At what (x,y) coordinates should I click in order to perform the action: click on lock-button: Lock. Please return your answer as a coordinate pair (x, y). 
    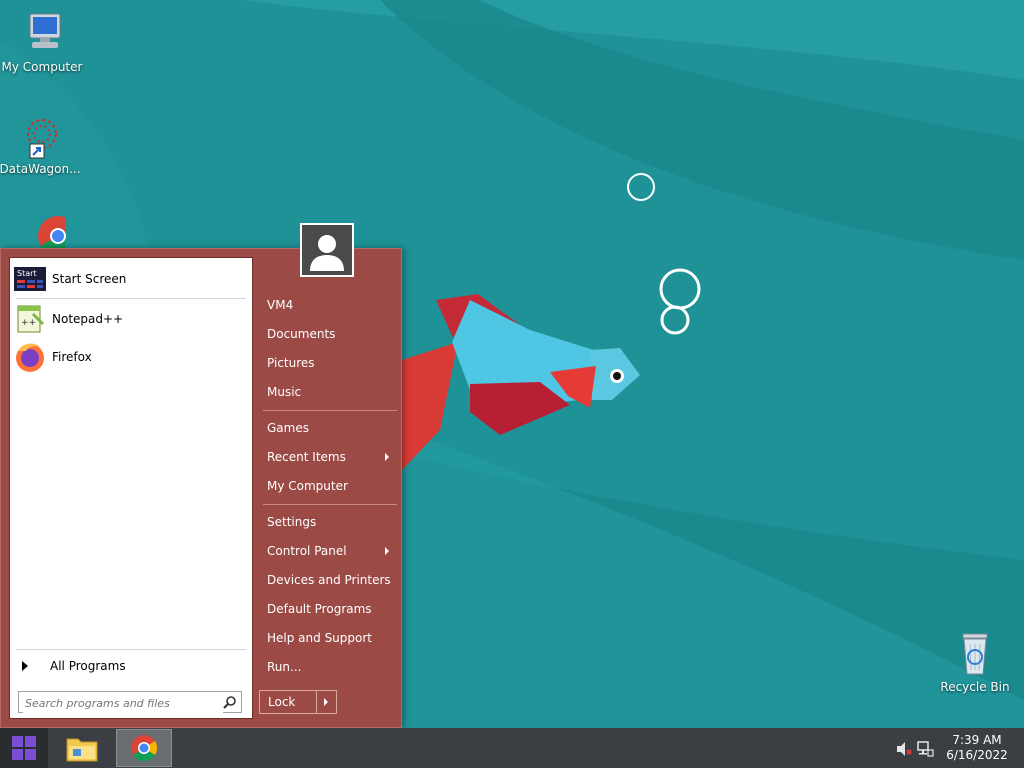
    Looking at the image, I should click on (288, 702).